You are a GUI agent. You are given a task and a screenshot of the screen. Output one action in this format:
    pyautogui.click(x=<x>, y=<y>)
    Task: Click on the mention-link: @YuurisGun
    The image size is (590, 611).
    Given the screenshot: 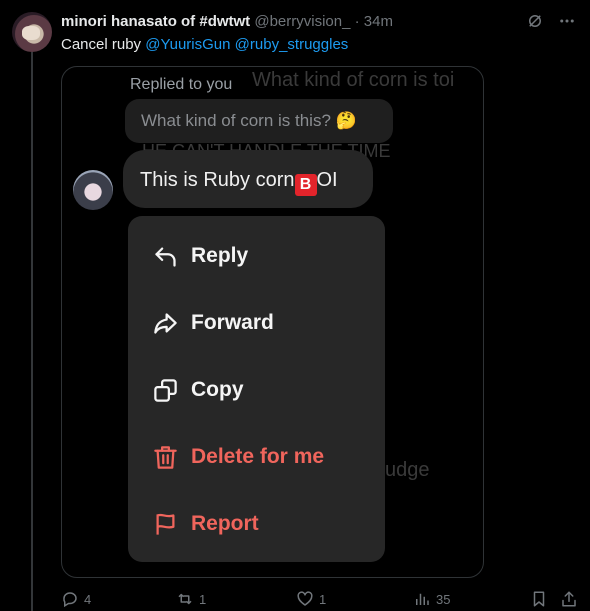 What is the action you would take?
    pyautogui.click(x=187, y=44)
    